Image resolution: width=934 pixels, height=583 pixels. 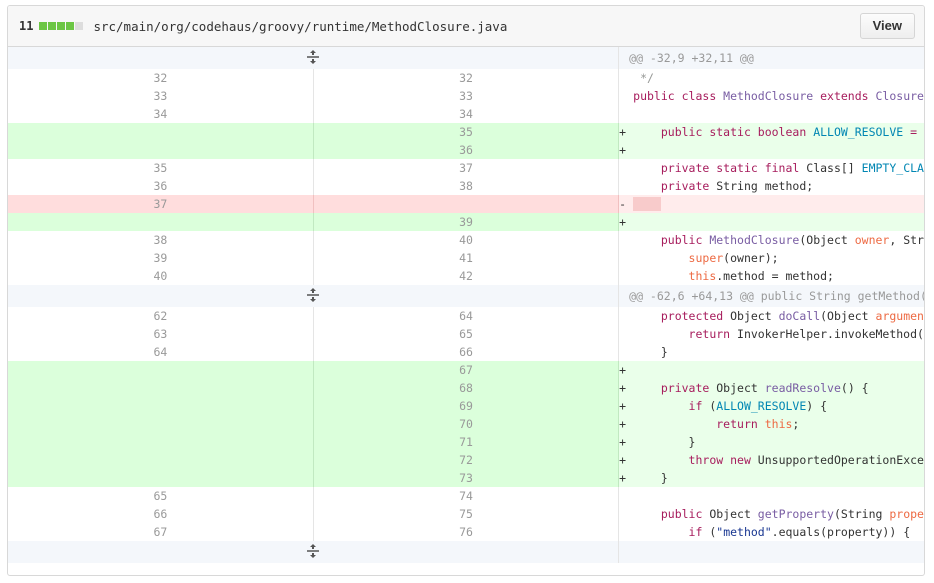 I want to click on new-line-number: 73, so click(x=466, y=478).